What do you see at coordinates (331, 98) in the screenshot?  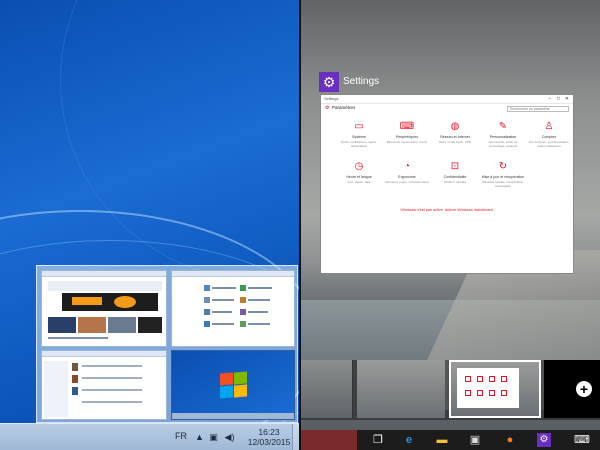 I see `settings-window-title: Settings` at bounding box center [331, 98].